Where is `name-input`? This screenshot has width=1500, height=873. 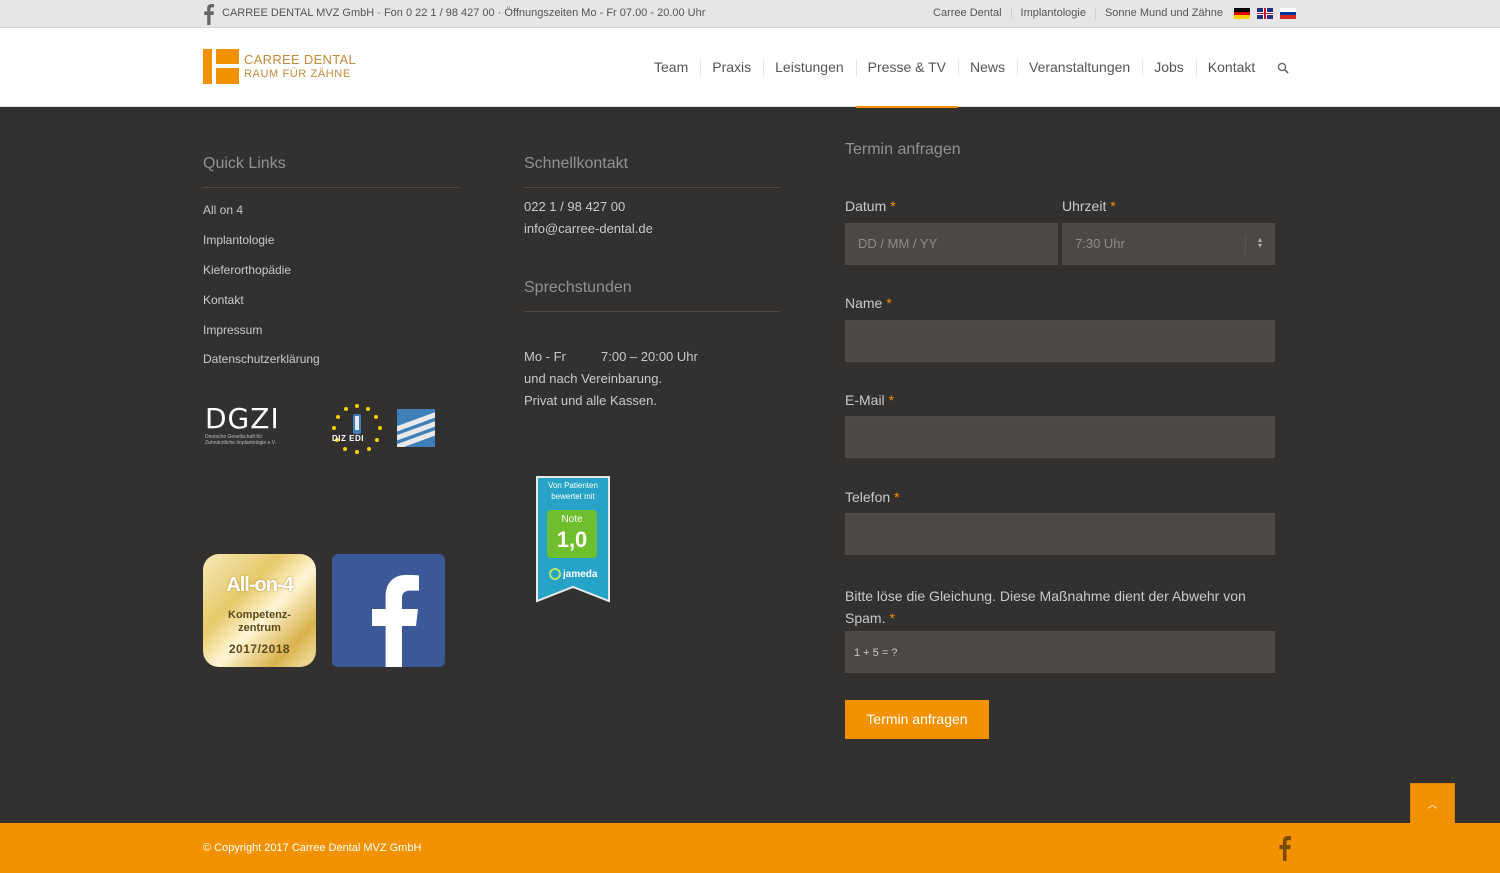 name-input is located at coordinates (1060, 341).